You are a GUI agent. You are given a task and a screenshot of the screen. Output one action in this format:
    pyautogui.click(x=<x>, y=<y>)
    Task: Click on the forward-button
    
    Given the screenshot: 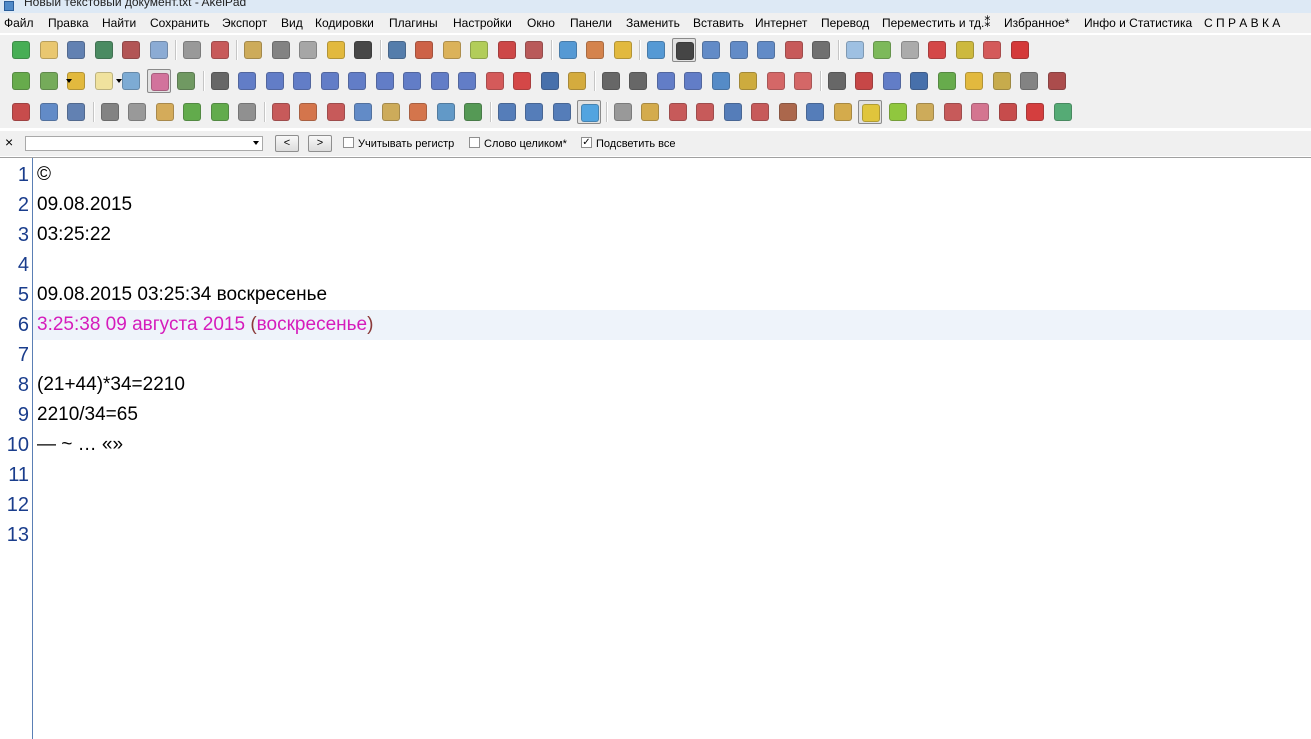 What is the action you would take?
    pyautogui.click(x=247, y=112)
    